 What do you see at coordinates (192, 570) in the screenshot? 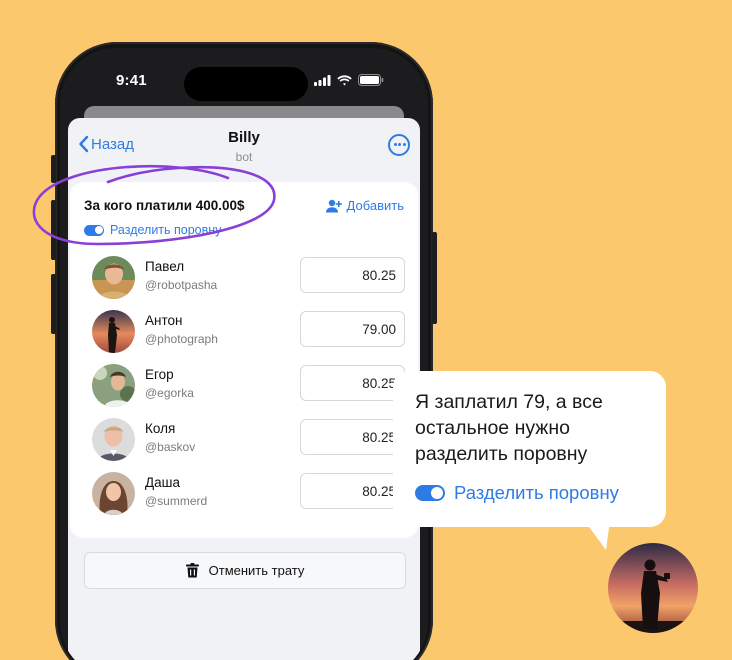
I see `trash-icon` at bounding box center [192, 570].